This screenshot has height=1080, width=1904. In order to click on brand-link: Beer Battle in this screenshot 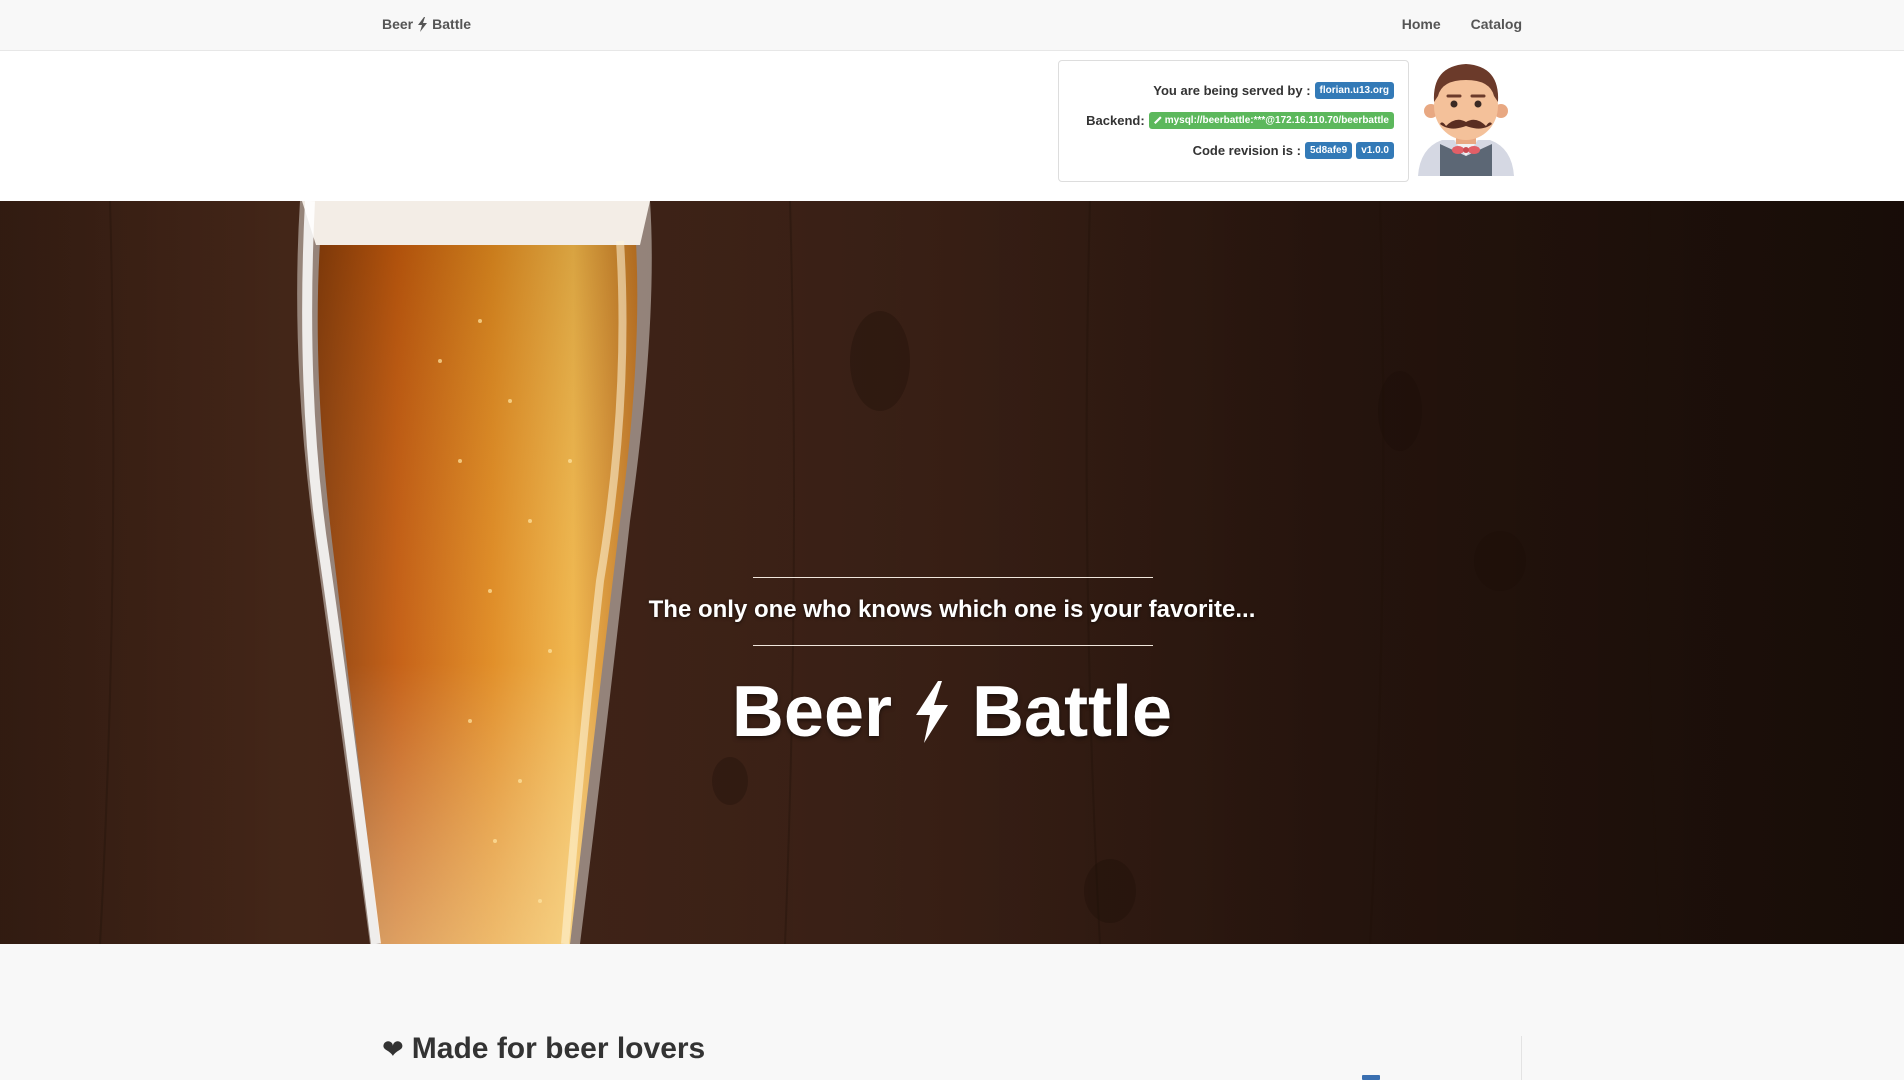, I will do `click(426, 24)`.